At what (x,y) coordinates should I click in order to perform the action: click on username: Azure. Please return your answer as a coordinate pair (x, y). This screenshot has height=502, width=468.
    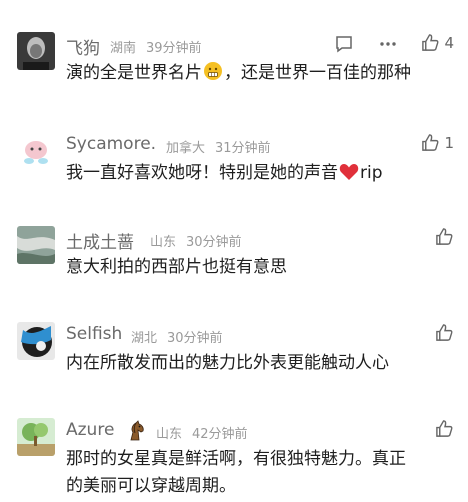
    Looking at the image, I should click on (90, 430).